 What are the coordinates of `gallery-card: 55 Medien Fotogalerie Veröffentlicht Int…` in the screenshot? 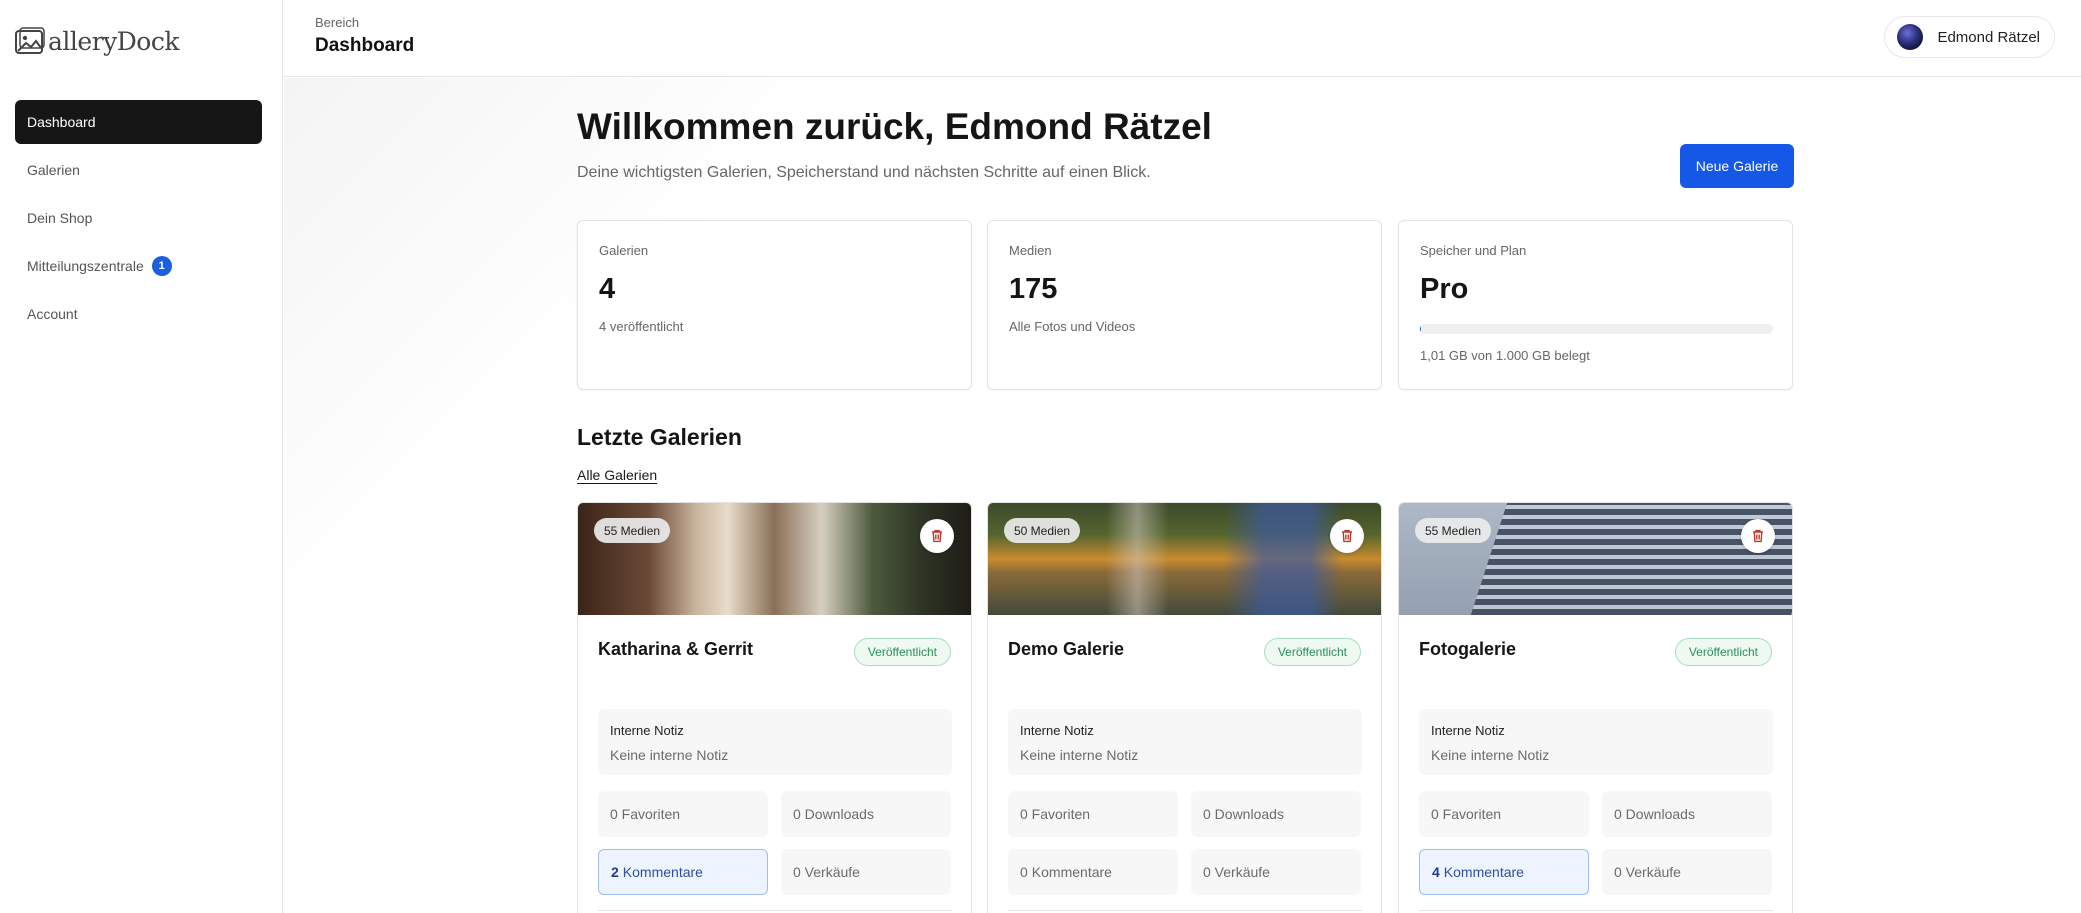 It's located at (1595, 707).